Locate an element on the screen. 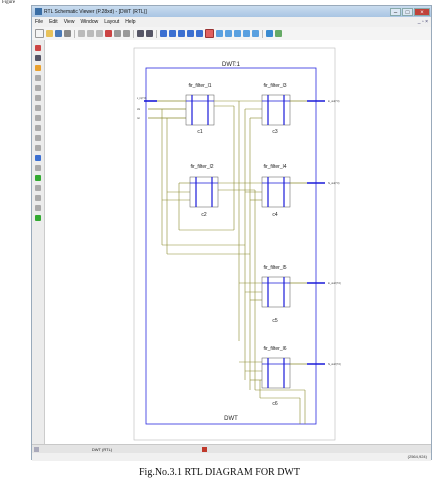 Image resolution: width=439 pixels, height=489 pixels. svg-text: lo_out2(7:0) is located at coordinates (334, 283).